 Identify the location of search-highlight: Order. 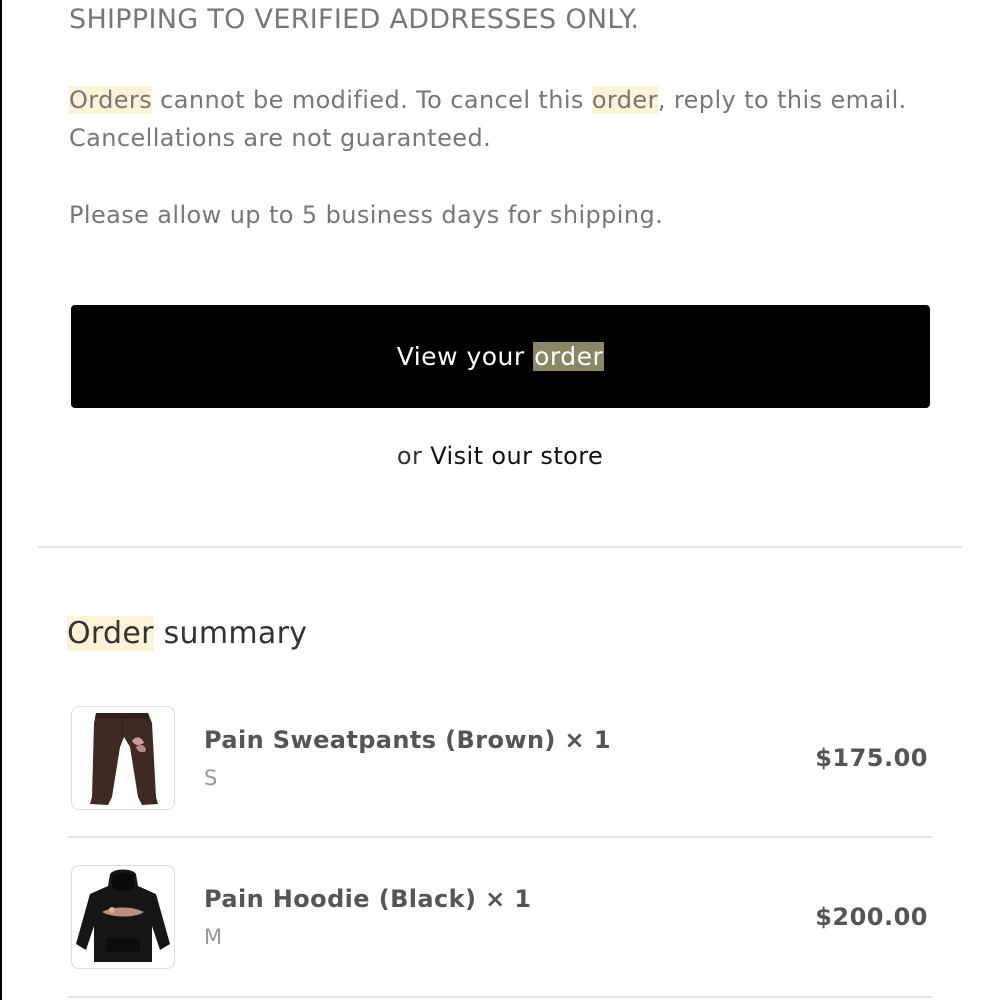
(110, 633).